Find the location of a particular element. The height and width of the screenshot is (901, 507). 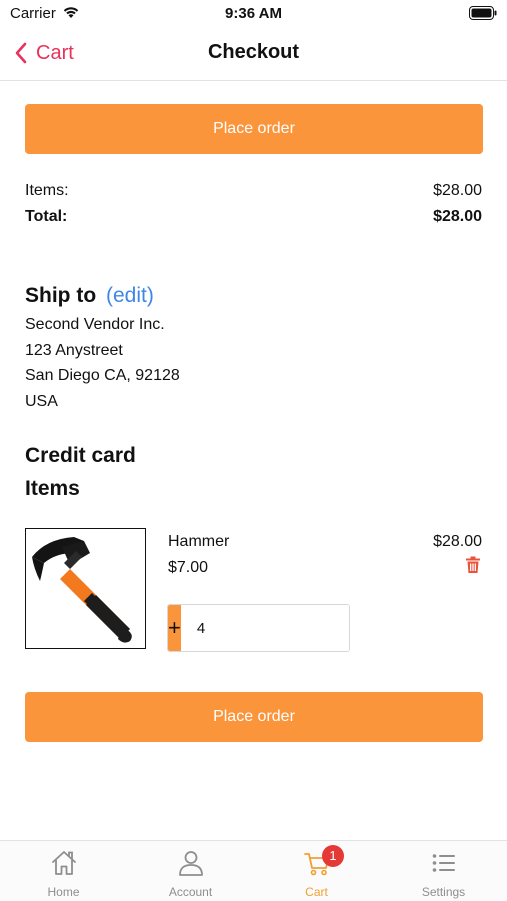

tab-home-label: Home is located at coordinates (63, 892).